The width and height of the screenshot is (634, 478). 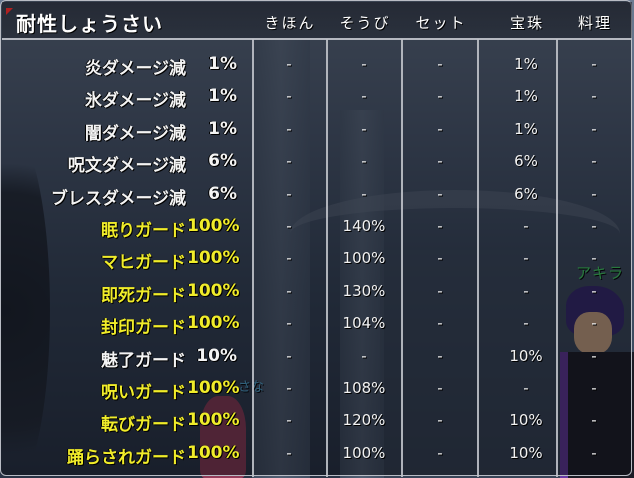 I want to click on resistance-total: 10%, so click(x=216, y=355).